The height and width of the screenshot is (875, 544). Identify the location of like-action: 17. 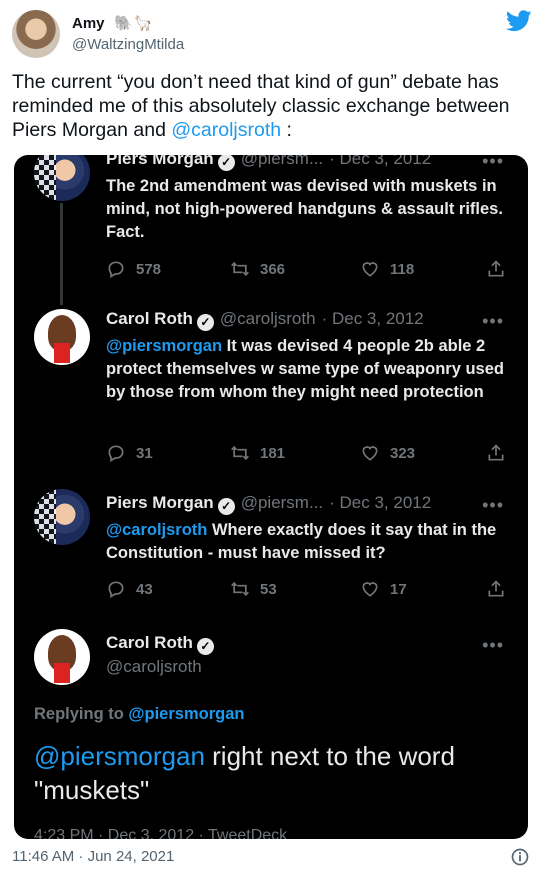
(383, 589).